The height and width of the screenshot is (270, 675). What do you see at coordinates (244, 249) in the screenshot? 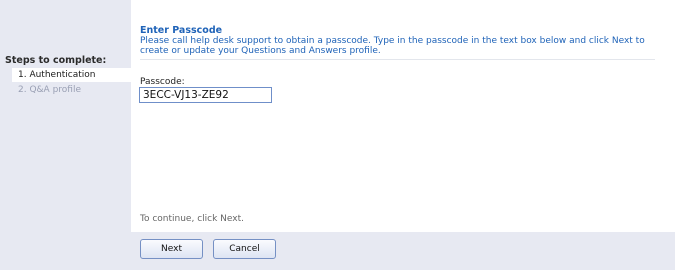
I see `cancel-button: Cancel` at bounding box center [244, 249].